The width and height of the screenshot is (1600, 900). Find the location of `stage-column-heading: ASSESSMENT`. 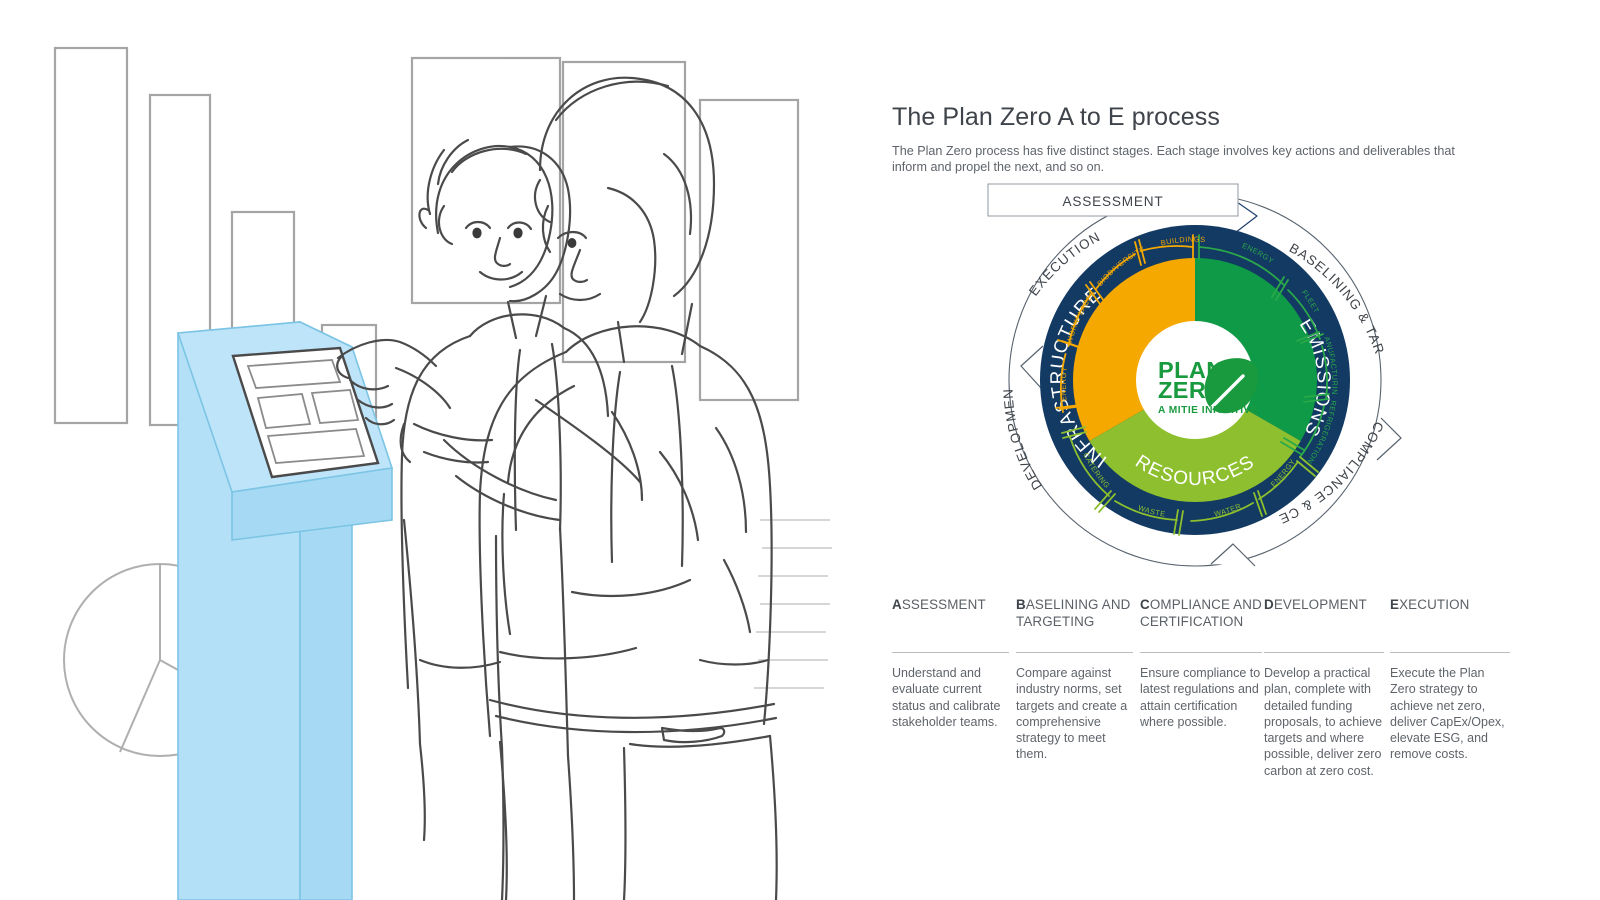

stage-column-heading: ASSESSMENT is located at coordinates (950, 622).